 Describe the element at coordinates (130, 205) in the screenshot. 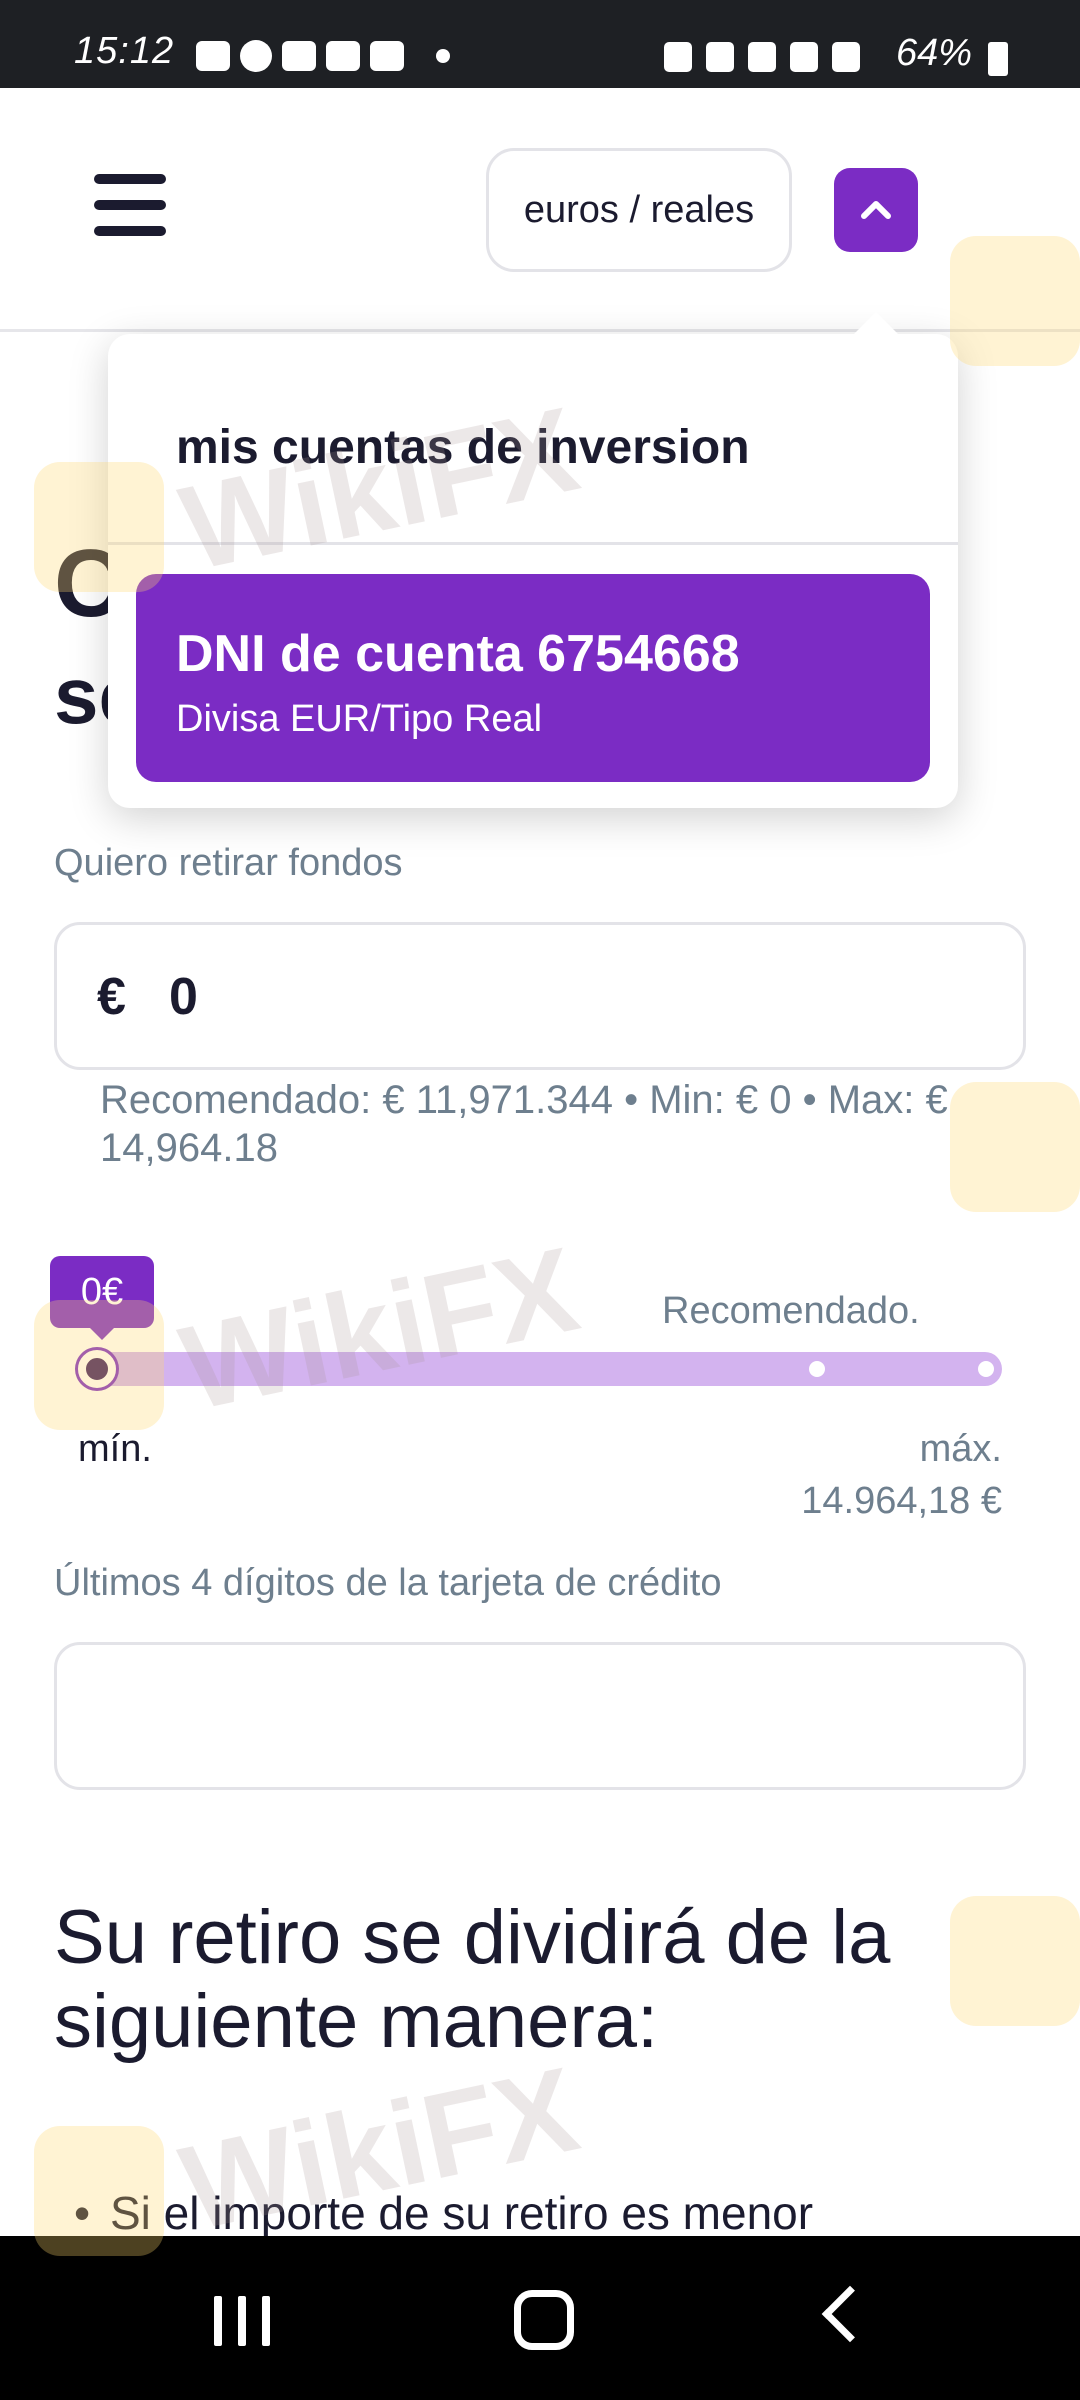

I see `menu-icon` at that location.